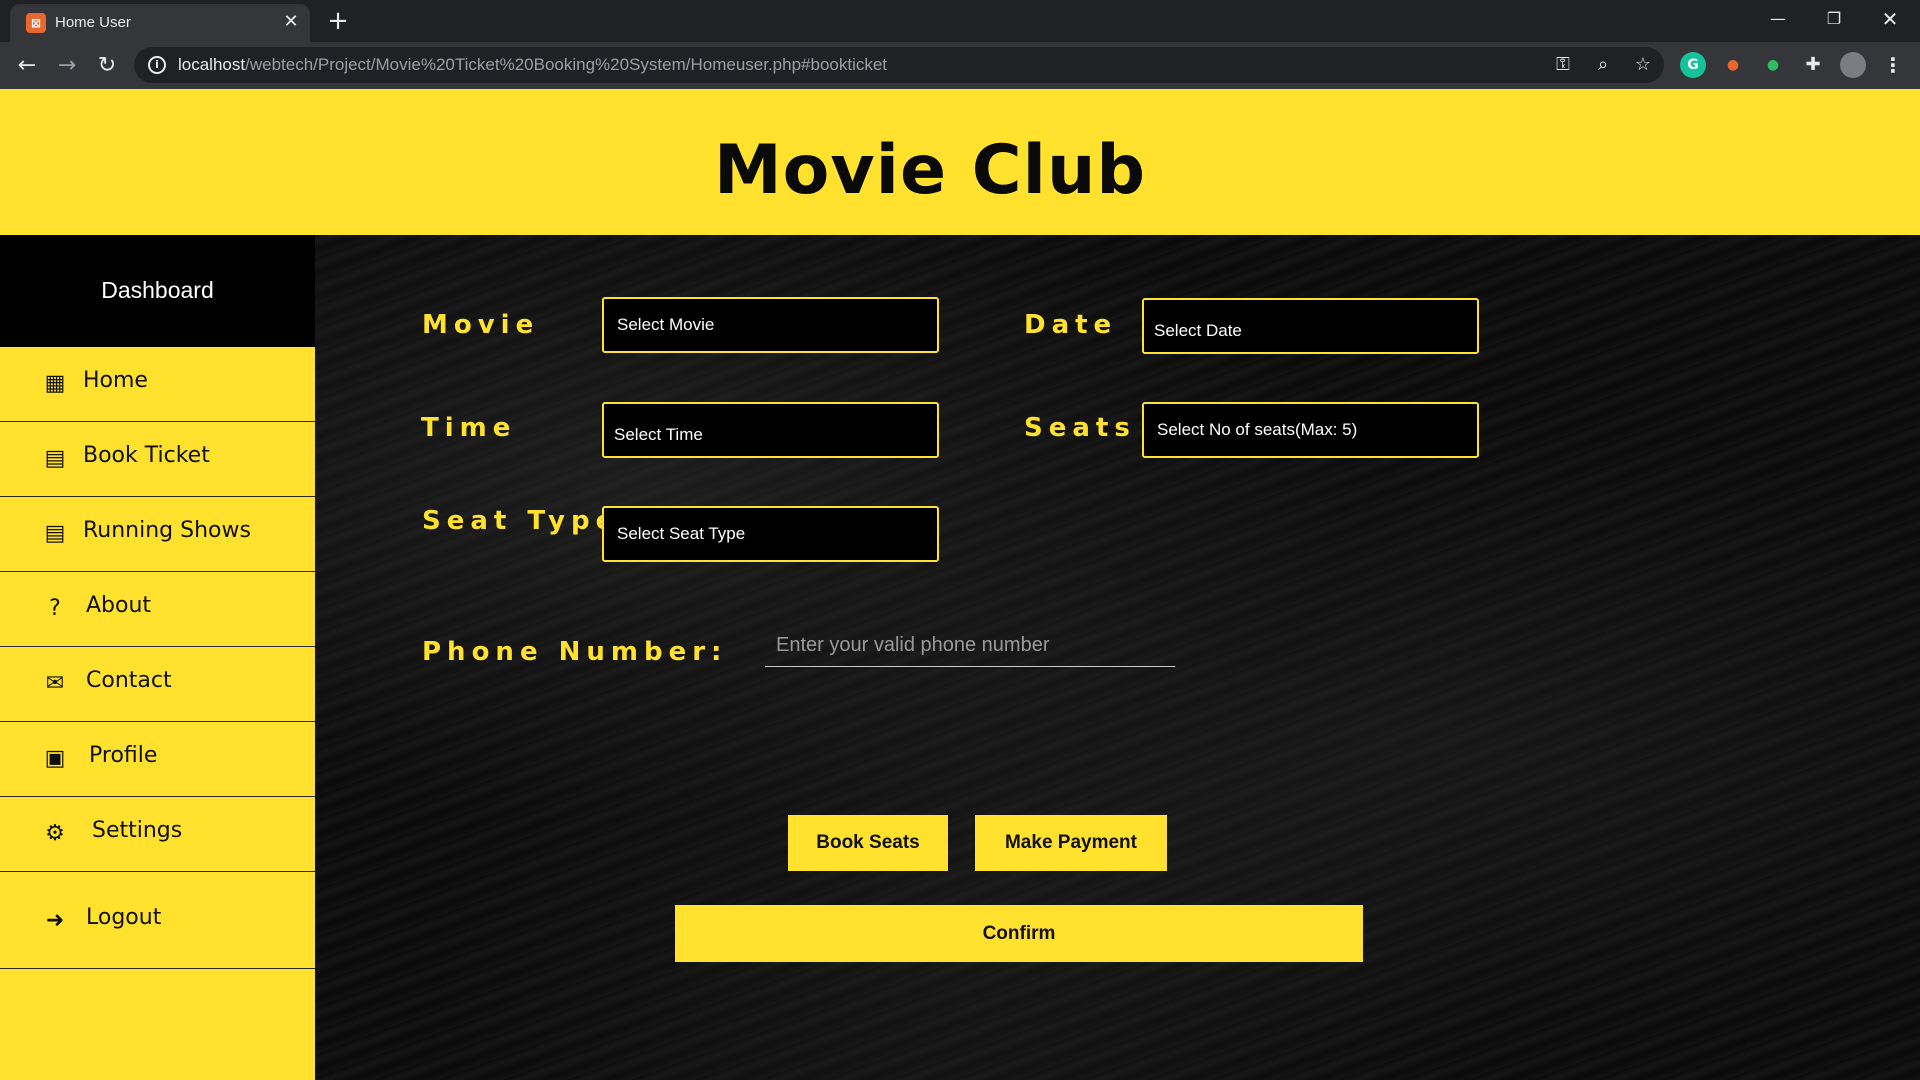 The height and width of the screenshot is (1080, 1920). I want to click on sidebar-item-settings: ⚙ Settings, so click(157, 834).